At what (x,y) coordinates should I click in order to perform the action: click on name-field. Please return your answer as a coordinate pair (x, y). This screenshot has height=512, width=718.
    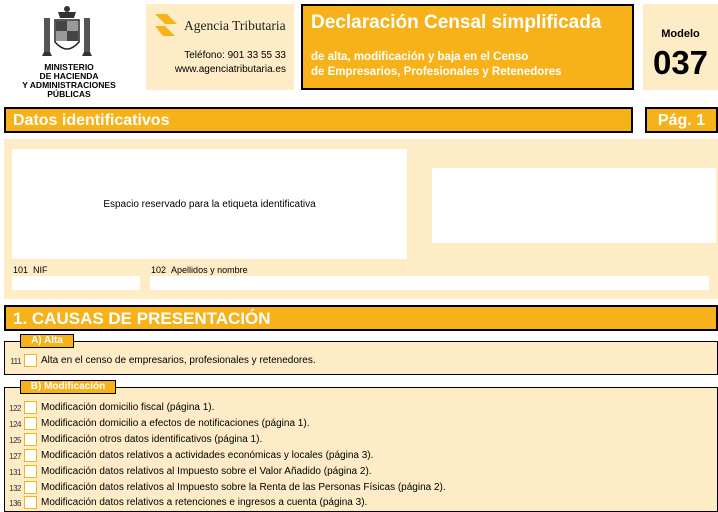
    Looking at the image, I should click on (429, 283).